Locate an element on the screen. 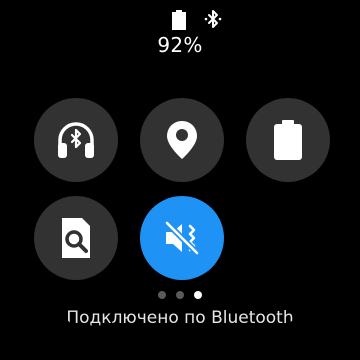  status-bar is located at coordinates (180, 19).